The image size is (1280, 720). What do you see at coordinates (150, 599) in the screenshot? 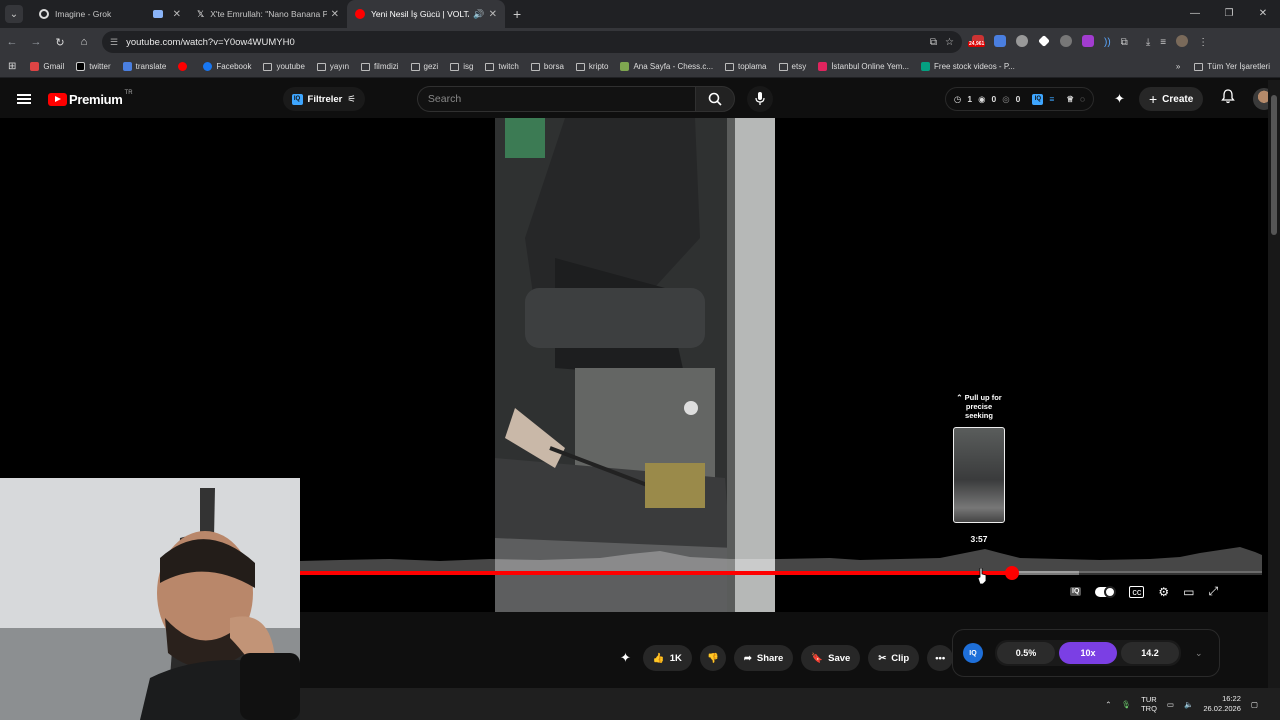
I see `webcam-overlay` at bounding box center [150, 599].